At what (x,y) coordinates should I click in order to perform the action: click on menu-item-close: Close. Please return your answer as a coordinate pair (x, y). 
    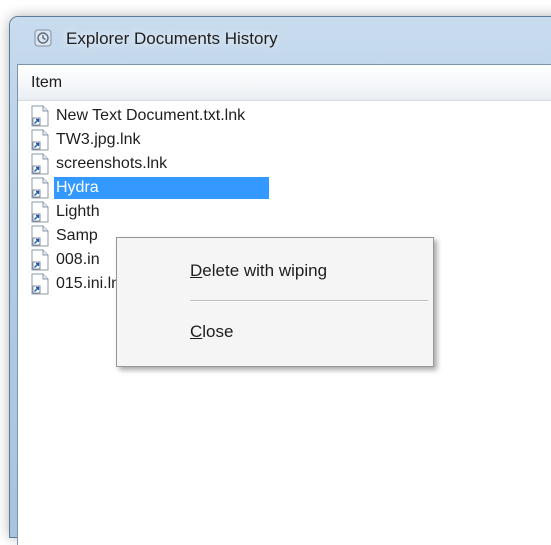
    Looking at the image, I should click on (211, 332).